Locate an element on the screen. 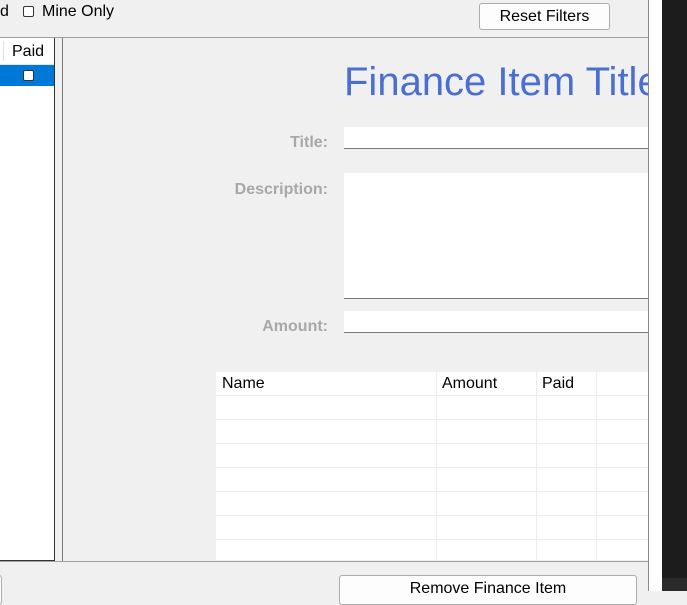 The width and height of the screenshot is (687, 605). desktop-background is located at coordinates (674, 295).